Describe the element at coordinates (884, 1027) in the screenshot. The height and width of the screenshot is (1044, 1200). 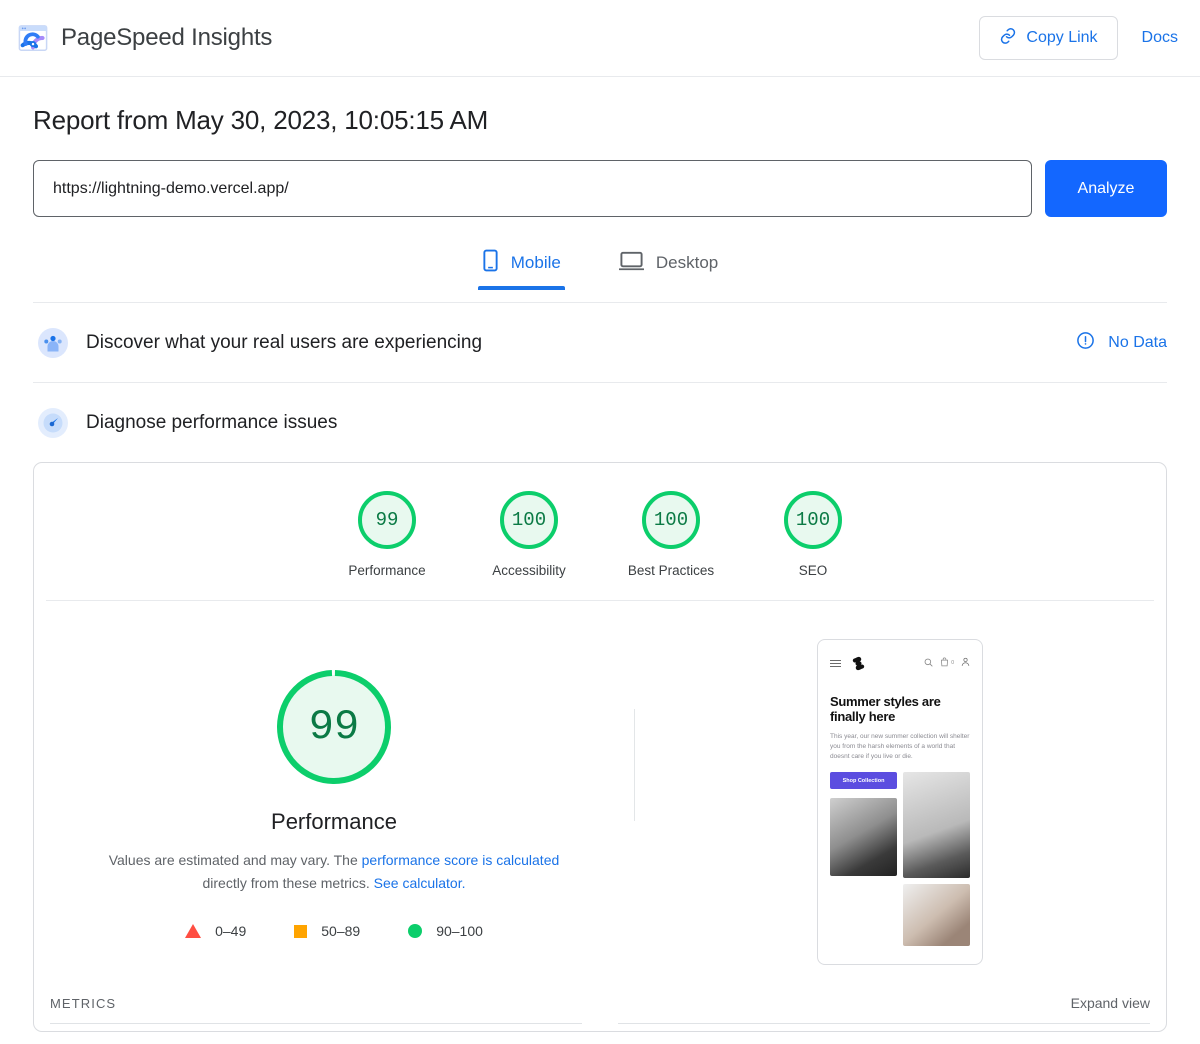
I see `metrics-column-right` at that location.